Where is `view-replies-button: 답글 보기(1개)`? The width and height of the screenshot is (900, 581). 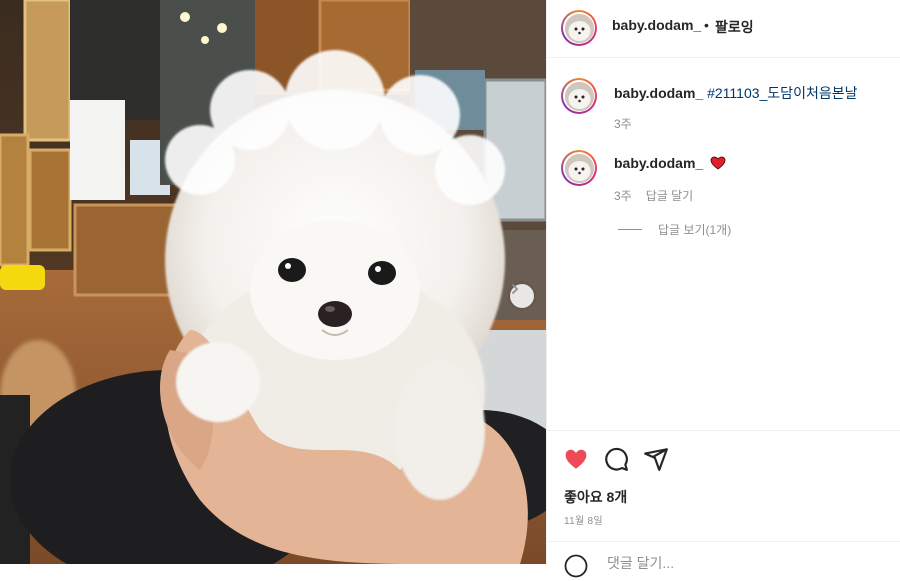 view-replies-button: 답글 보기(1개) is located at coordinates (674, 229).